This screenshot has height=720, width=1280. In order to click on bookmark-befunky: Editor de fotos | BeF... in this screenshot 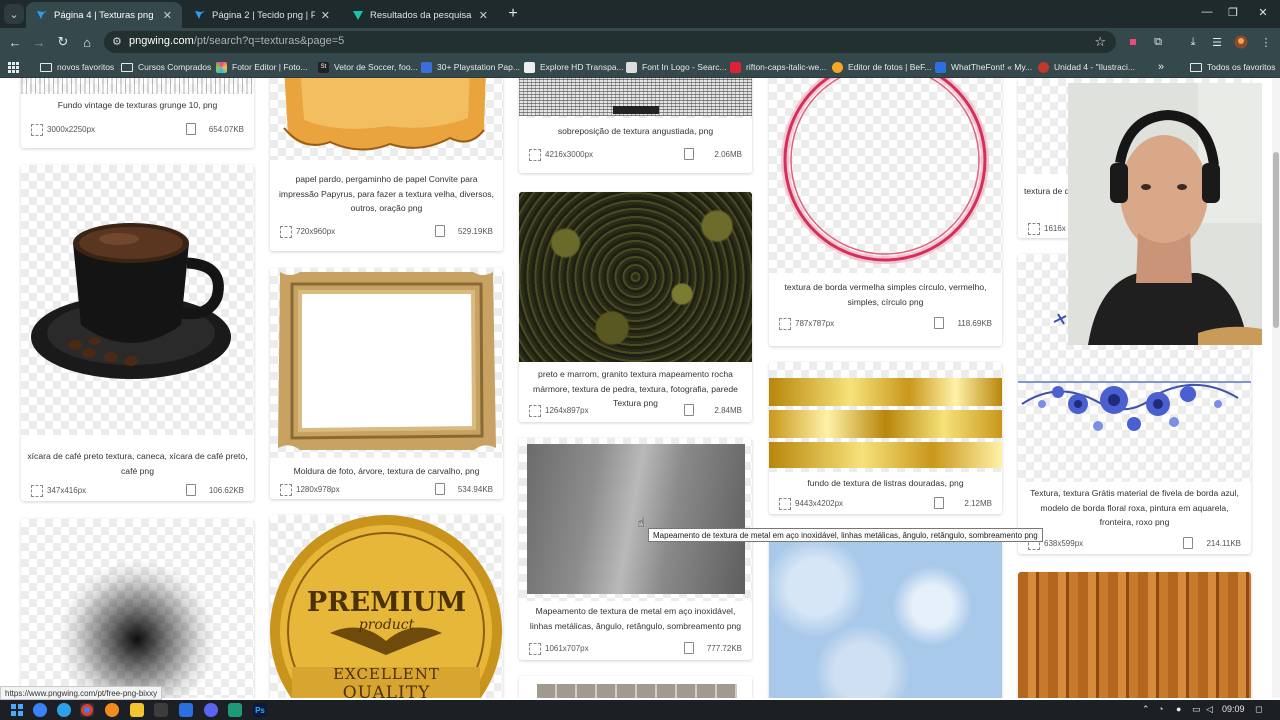, I will do `click(881, 67)`.